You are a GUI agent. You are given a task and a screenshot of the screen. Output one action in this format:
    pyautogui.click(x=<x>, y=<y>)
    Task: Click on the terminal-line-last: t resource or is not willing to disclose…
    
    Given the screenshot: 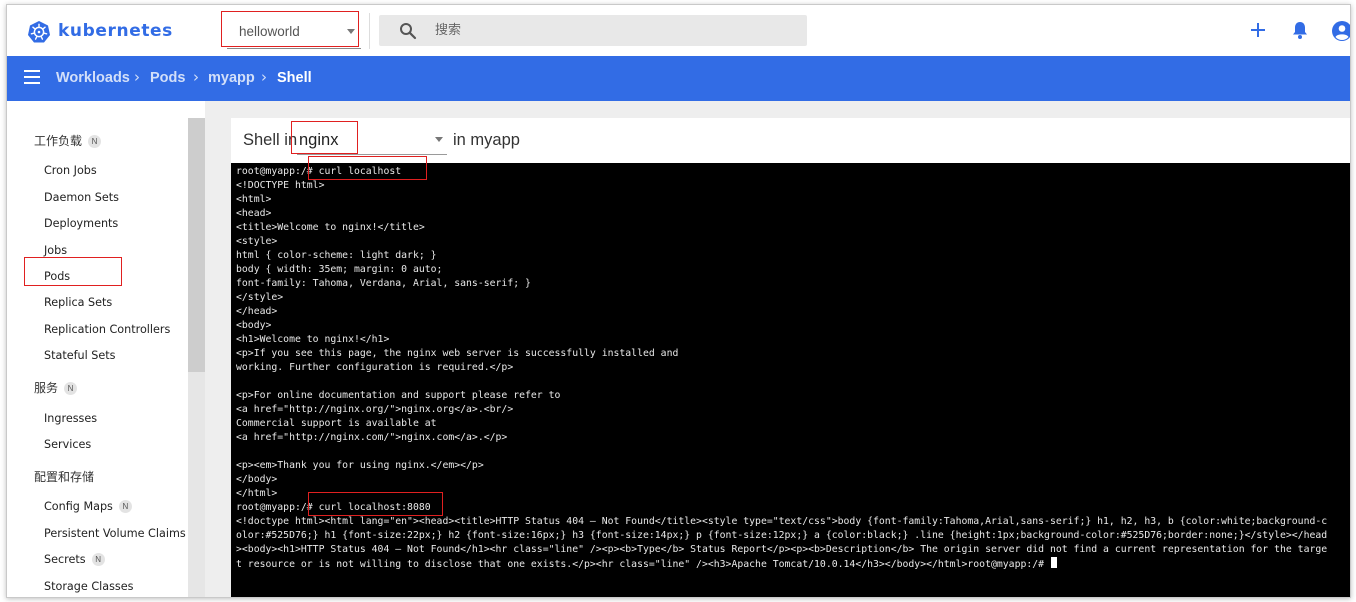 What is the action you would take?
    pyautogui.click(x=781, y=564)
    